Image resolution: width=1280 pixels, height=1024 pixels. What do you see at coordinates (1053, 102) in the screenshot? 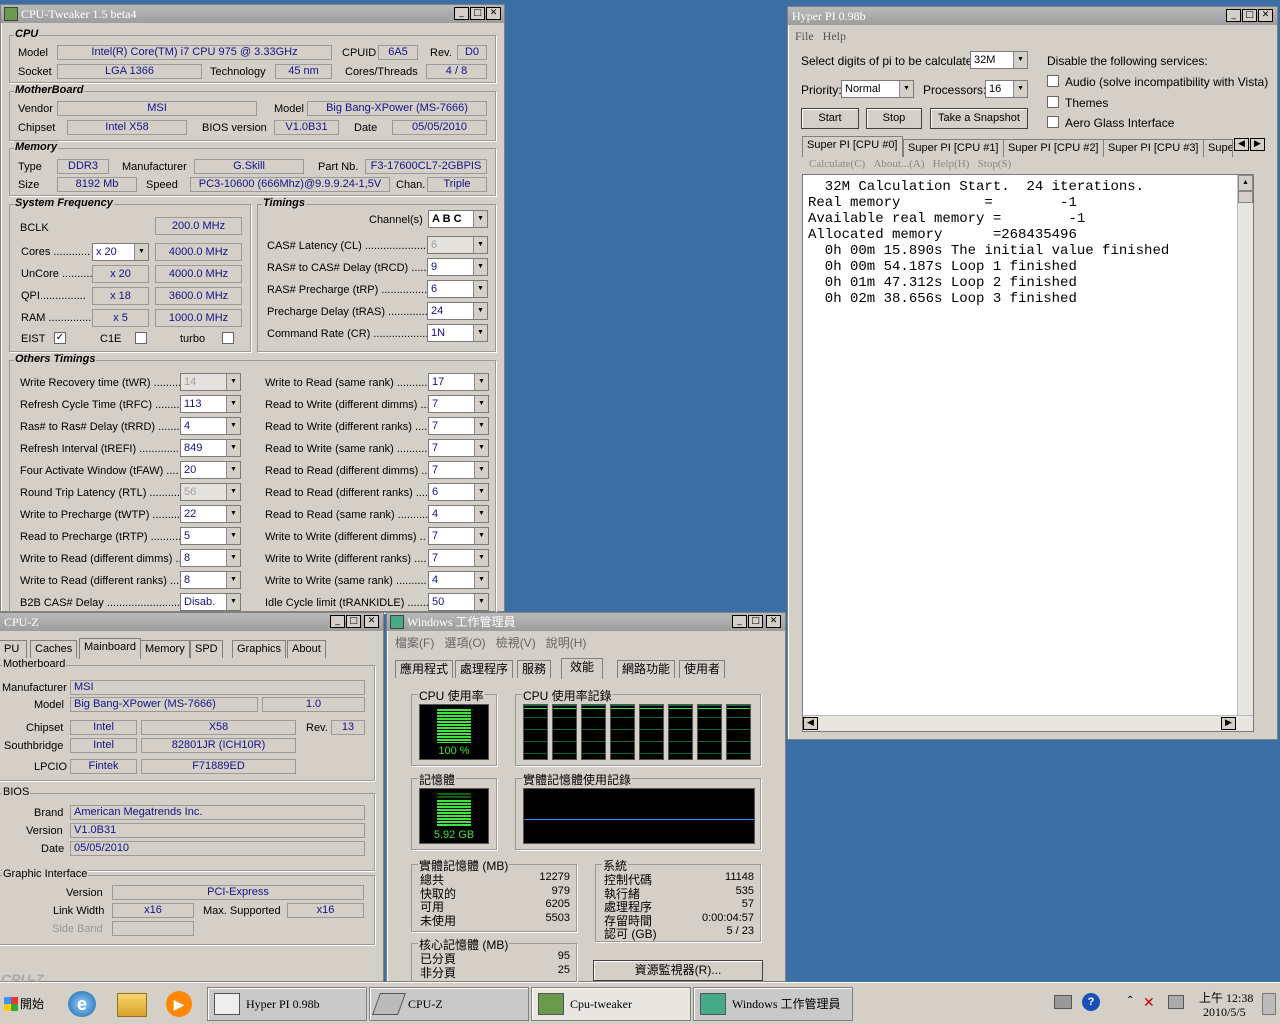
I see `themes-checkbox` at bounding box center [1053, 102].